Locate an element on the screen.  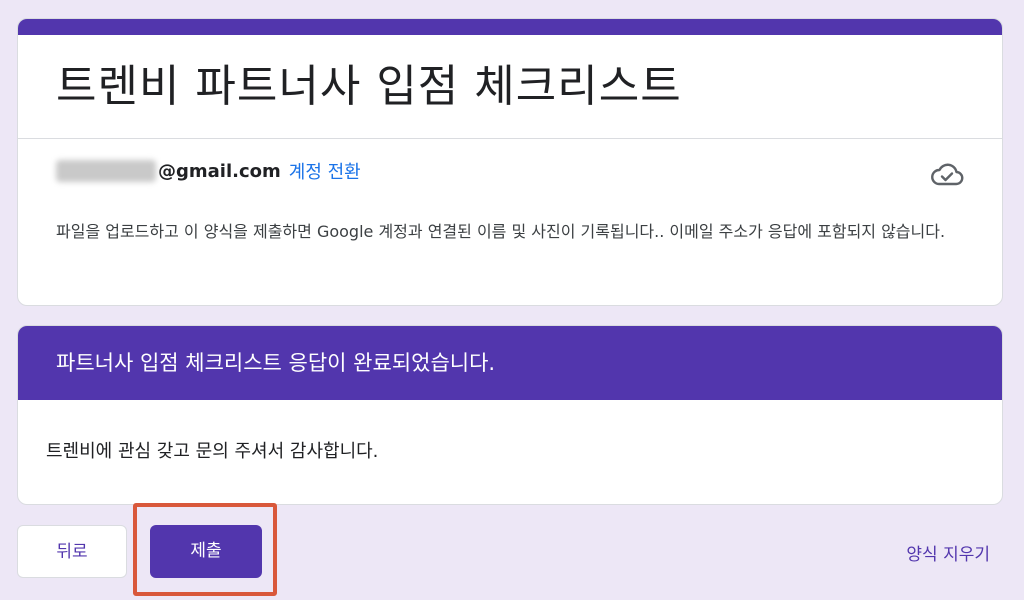
clear-form-link: 양식 지우기 is located at coordinates (948, 552).